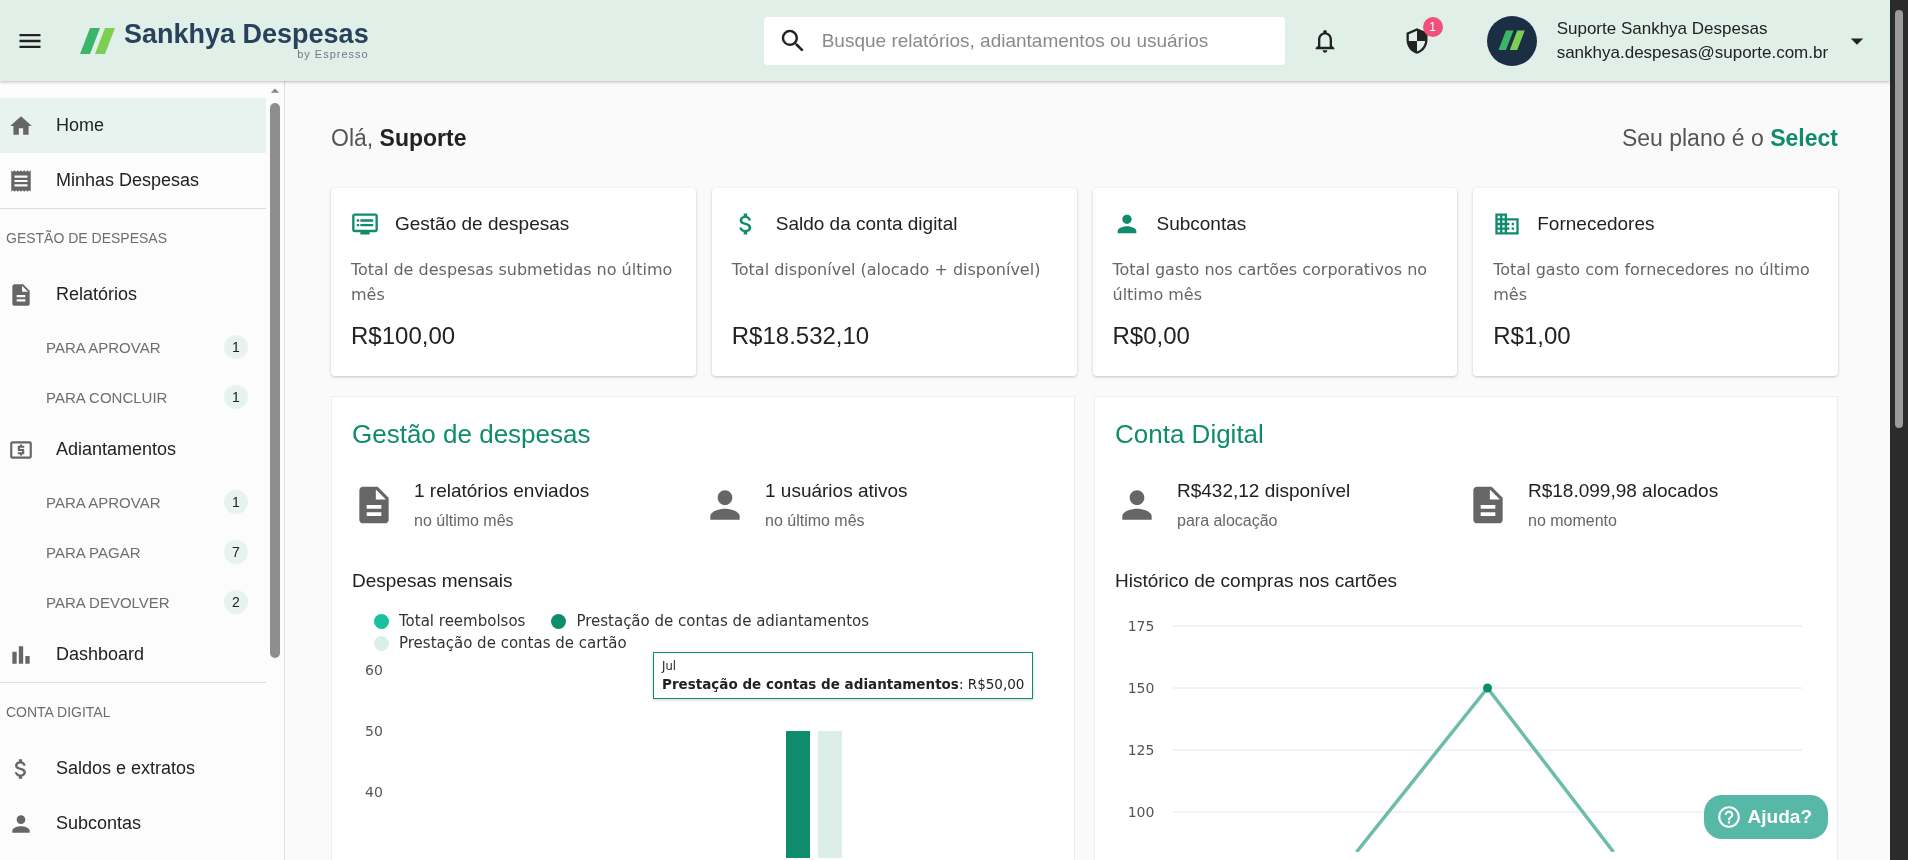 This screenshot has height=860, width=1908. I want to click on count-badge: 7, so click(236, 552).